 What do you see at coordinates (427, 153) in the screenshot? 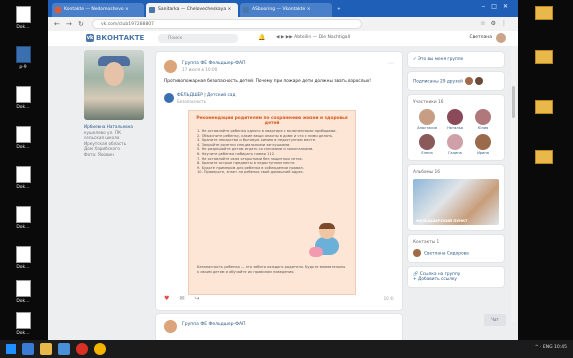
I see `member-name: Елена` at bounding box center [427, 153].